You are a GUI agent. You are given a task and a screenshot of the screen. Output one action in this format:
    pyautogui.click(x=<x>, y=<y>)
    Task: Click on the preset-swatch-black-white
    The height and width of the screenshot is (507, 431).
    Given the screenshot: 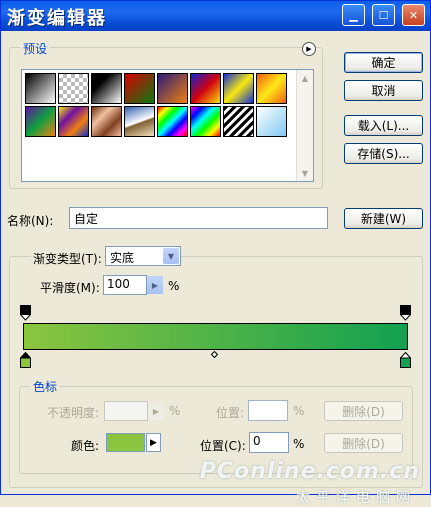 What is the action you would take?
    pyautogui.click(x=106, y=88)
    